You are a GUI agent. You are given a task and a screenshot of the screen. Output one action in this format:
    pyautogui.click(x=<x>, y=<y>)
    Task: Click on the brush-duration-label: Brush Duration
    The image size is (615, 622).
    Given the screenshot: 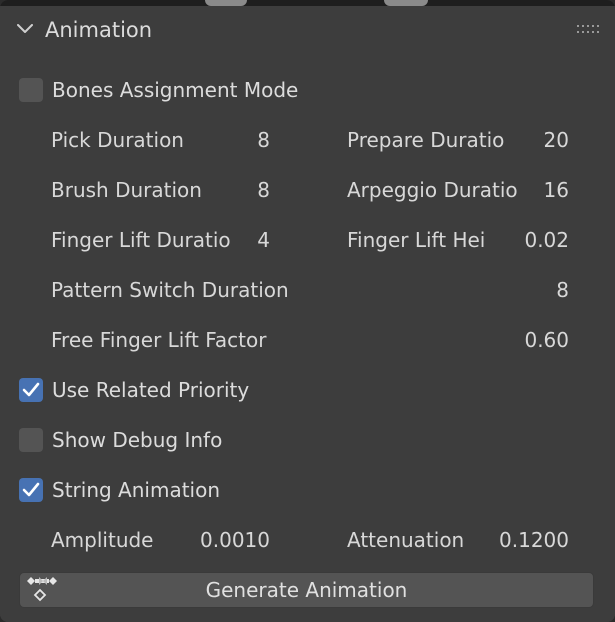 What is the action you would take?
    pyautogui.click(x=126, y=190)
    